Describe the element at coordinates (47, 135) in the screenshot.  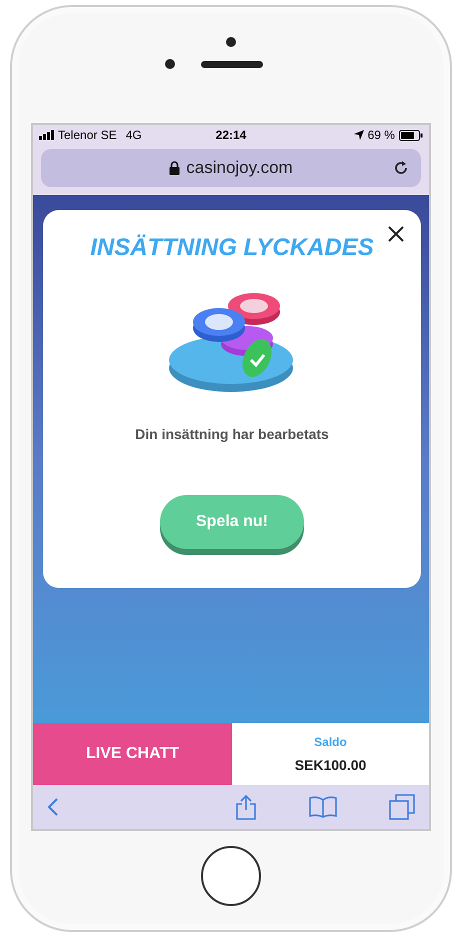
I see `signal-icon` at that location.